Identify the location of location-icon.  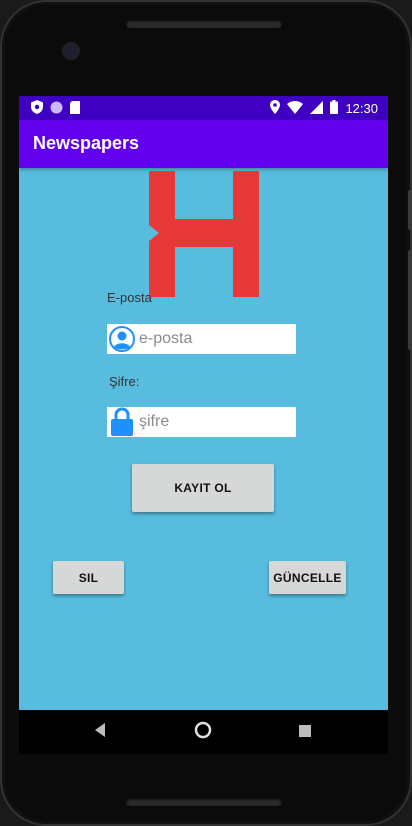
(275, 108).